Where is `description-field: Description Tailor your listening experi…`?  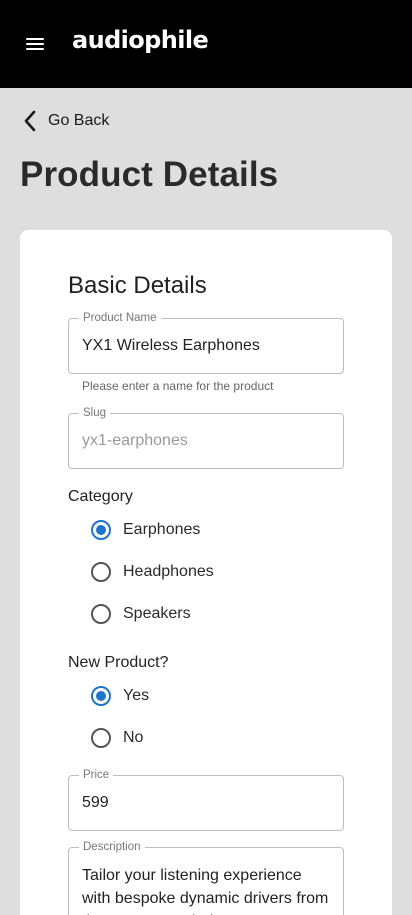 description-field: Description Tailor your listening experi… is located at coordinates (206, 877).